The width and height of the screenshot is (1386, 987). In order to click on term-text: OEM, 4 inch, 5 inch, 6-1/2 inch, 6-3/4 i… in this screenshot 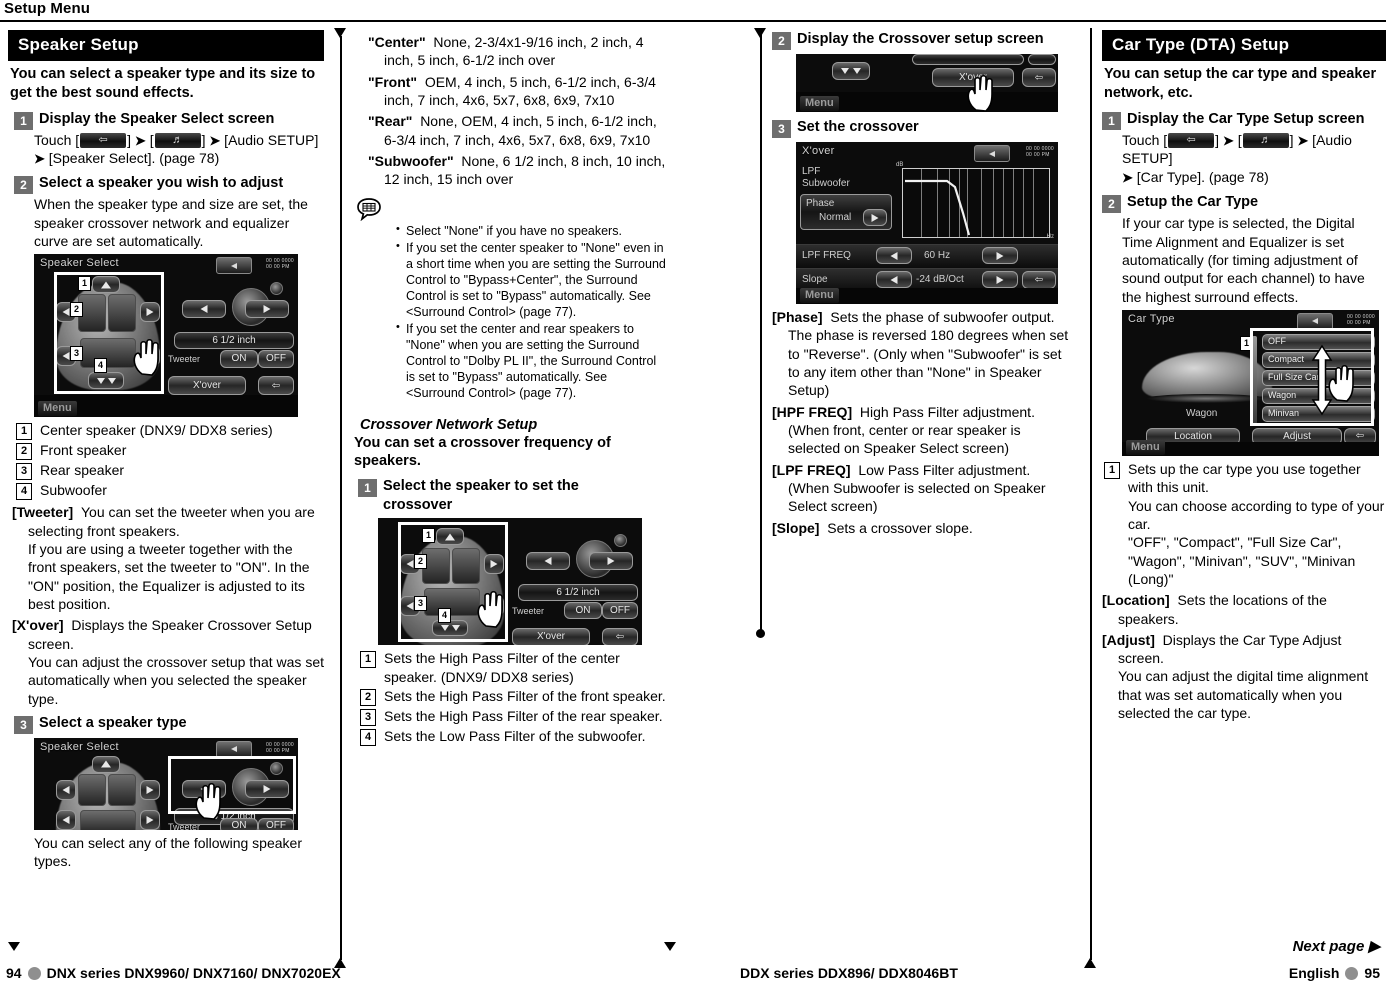, I will do `click(520, 90)`.